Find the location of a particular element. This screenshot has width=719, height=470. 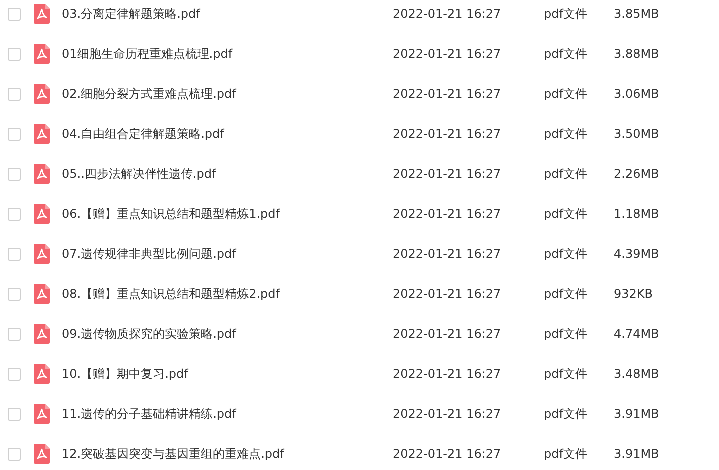

file-size: 3.06MB is located at coordinates (637, 94).